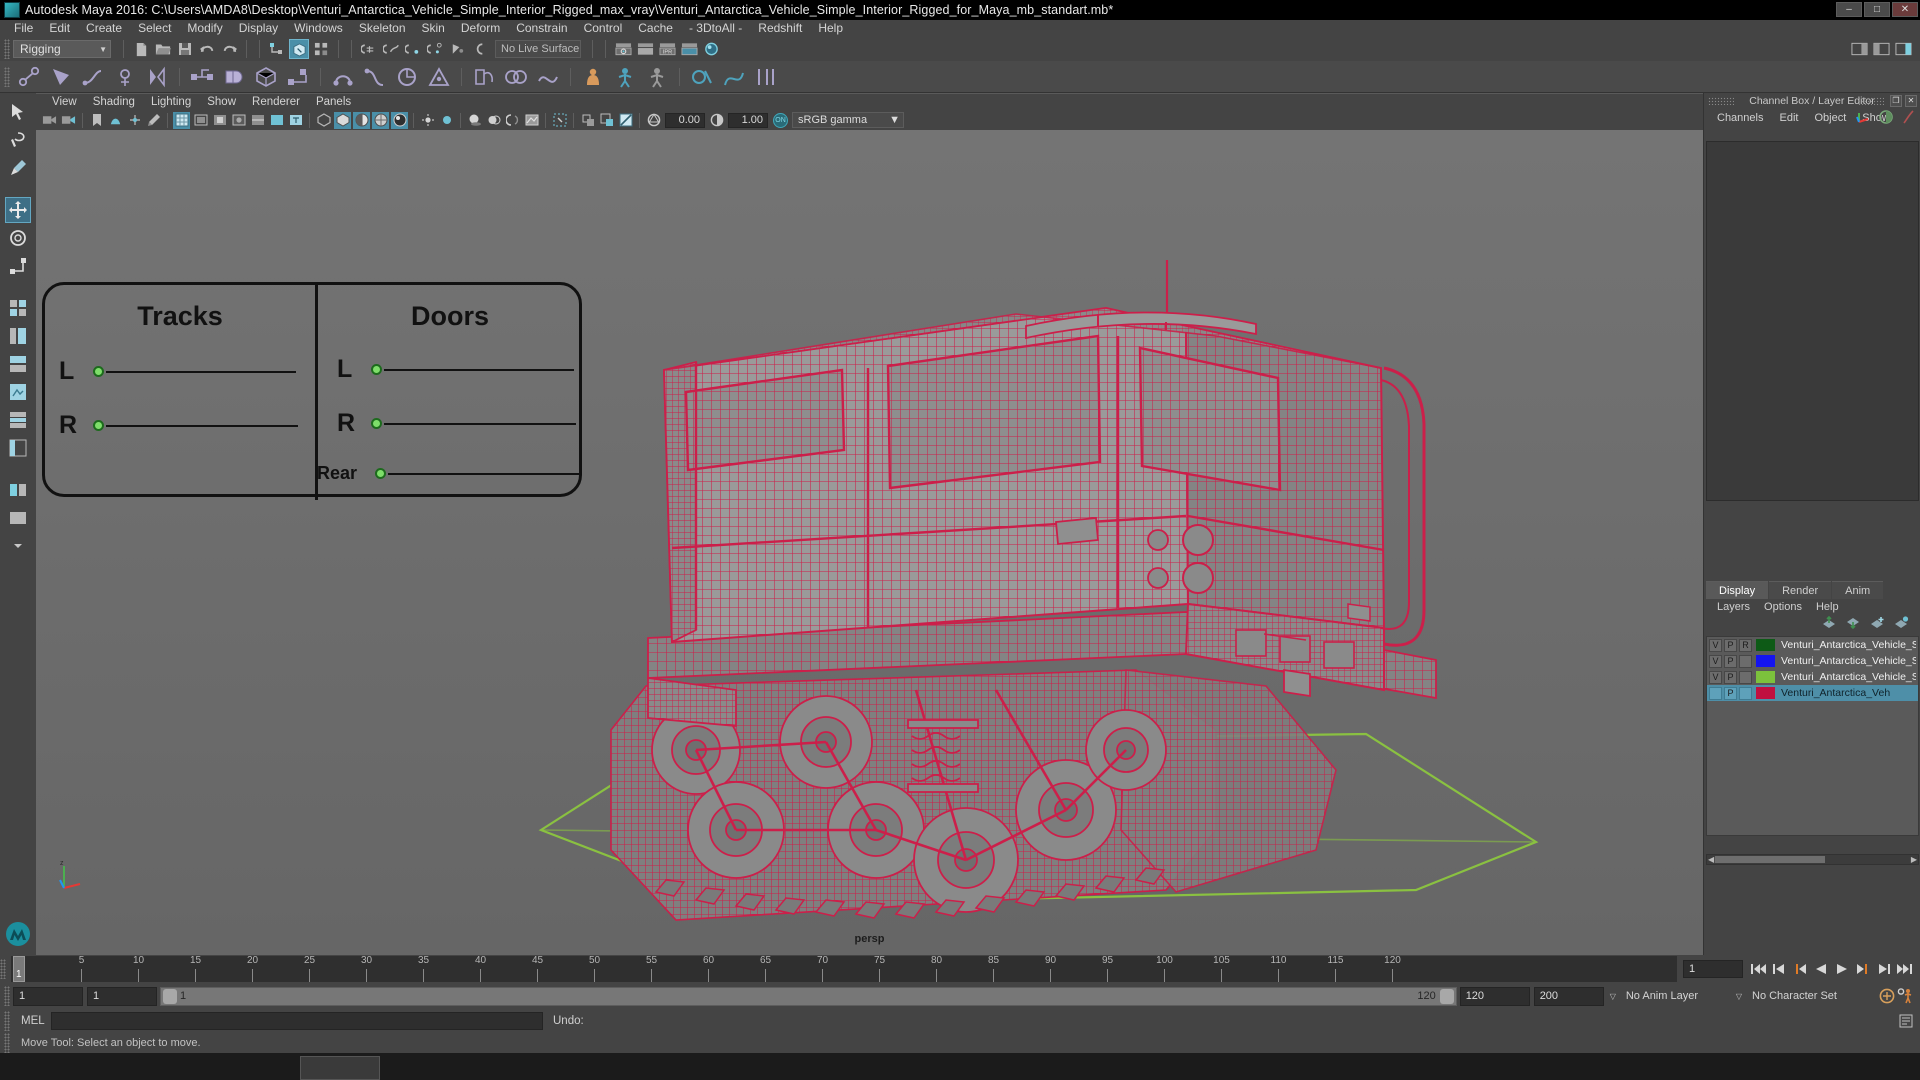 The height and width of the screenshot is (1080, 1920). Describe the element at coordinates (439, 77) in the screenshot. I see `aim-constraint-icon` at that location.